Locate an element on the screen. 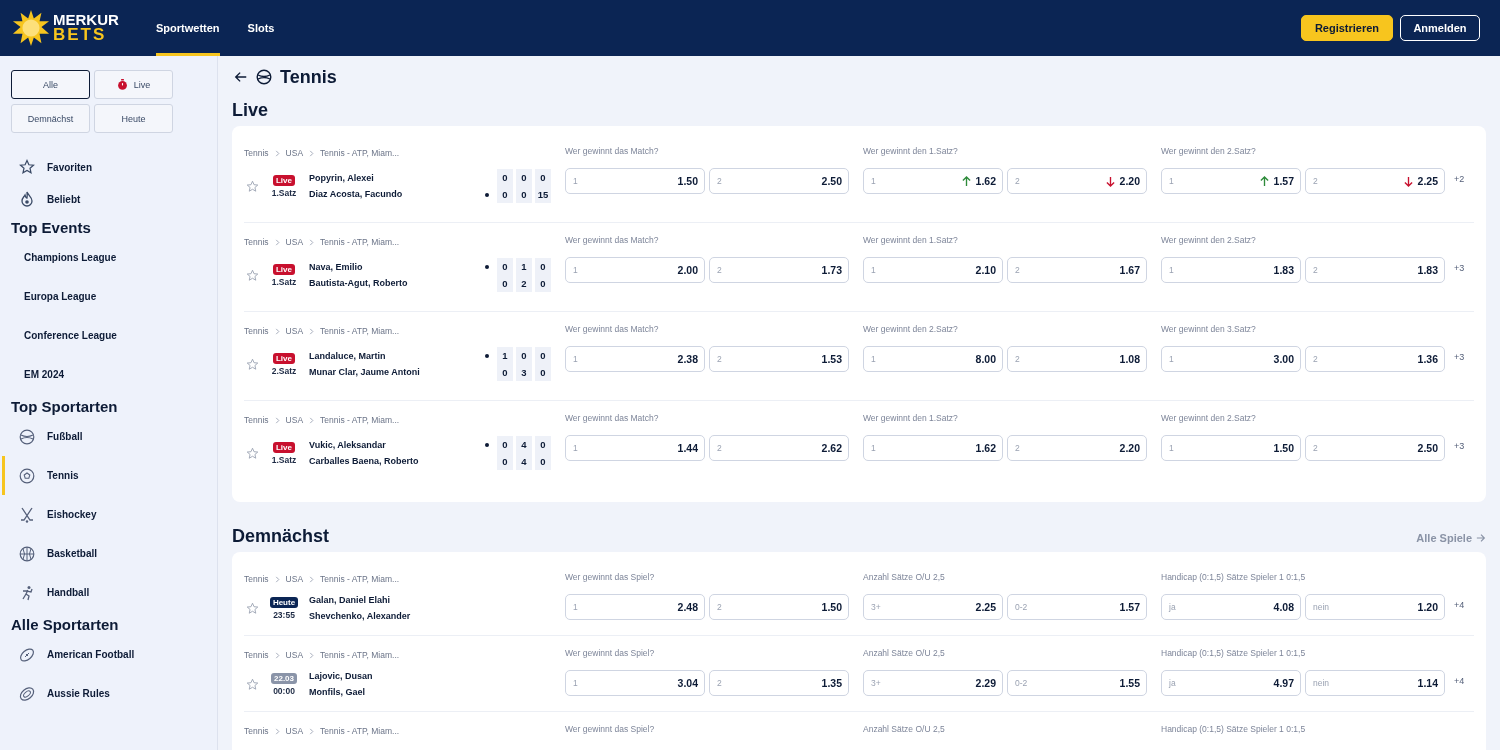 This screenshot has height=750, width=1500. odds-button: 2 1.73 is located at coordinates (779, 270).